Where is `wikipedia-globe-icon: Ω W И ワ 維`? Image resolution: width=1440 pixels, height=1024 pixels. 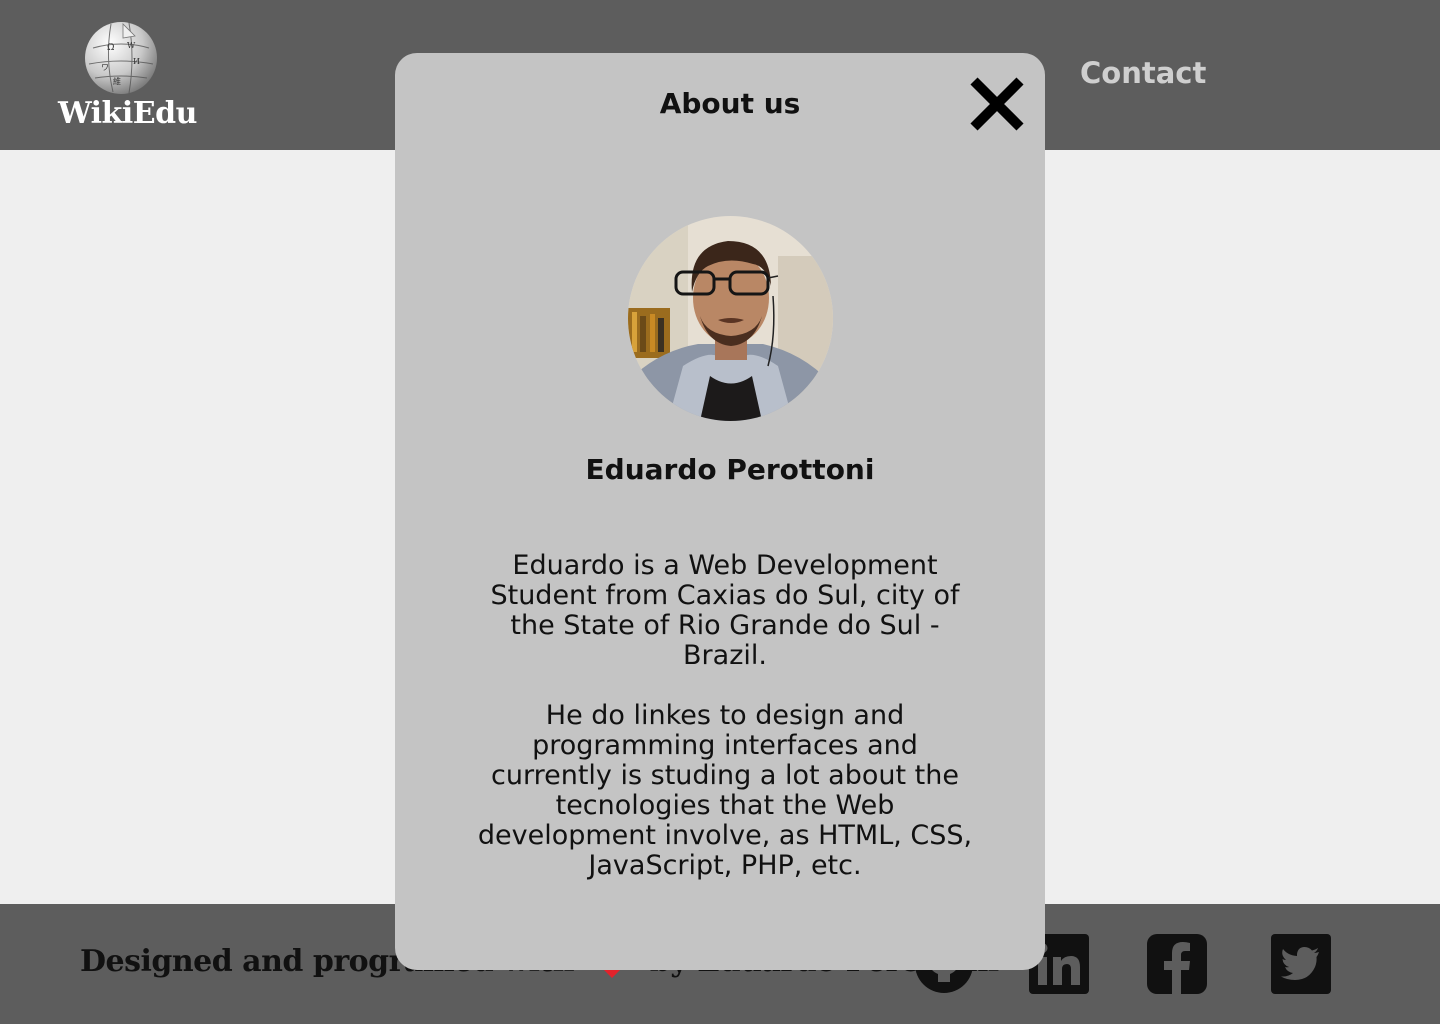 wikipedia-globe-icon: Ω W И ワ 維 is located at coordinates (120, 58).